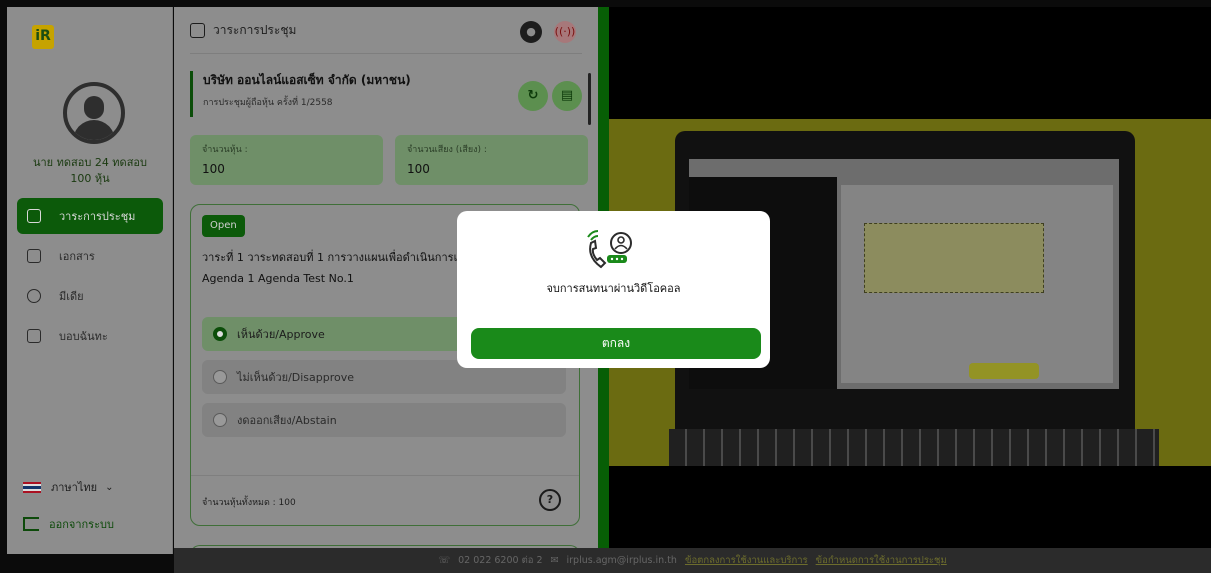 The image size is (1211, 573). What do you see at coordinates (223, 226) in the screenshot?
I see `status-badge: Open` at bounding box center [223, 226].